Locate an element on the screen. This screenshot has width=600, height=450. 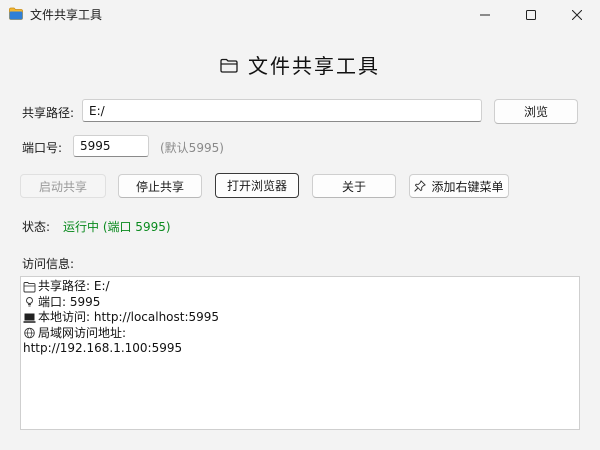
lightbulb-icon is located at coordinates (29, 302).